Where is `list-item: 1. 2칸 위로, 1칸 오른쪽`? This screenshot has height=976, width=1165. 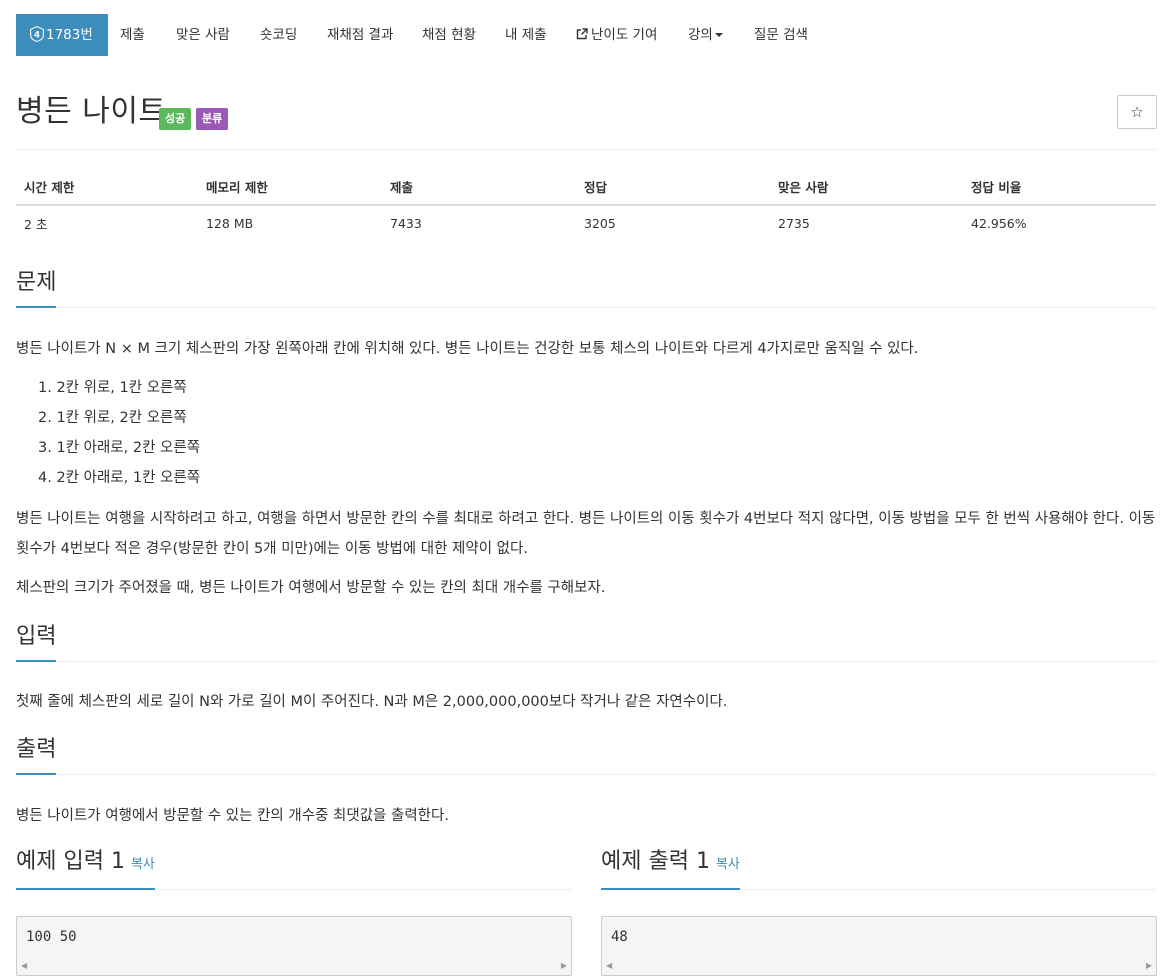
list-item: 1. 2칸 위로, 1칸 오른쪽 is located at coordinates (112, 388).